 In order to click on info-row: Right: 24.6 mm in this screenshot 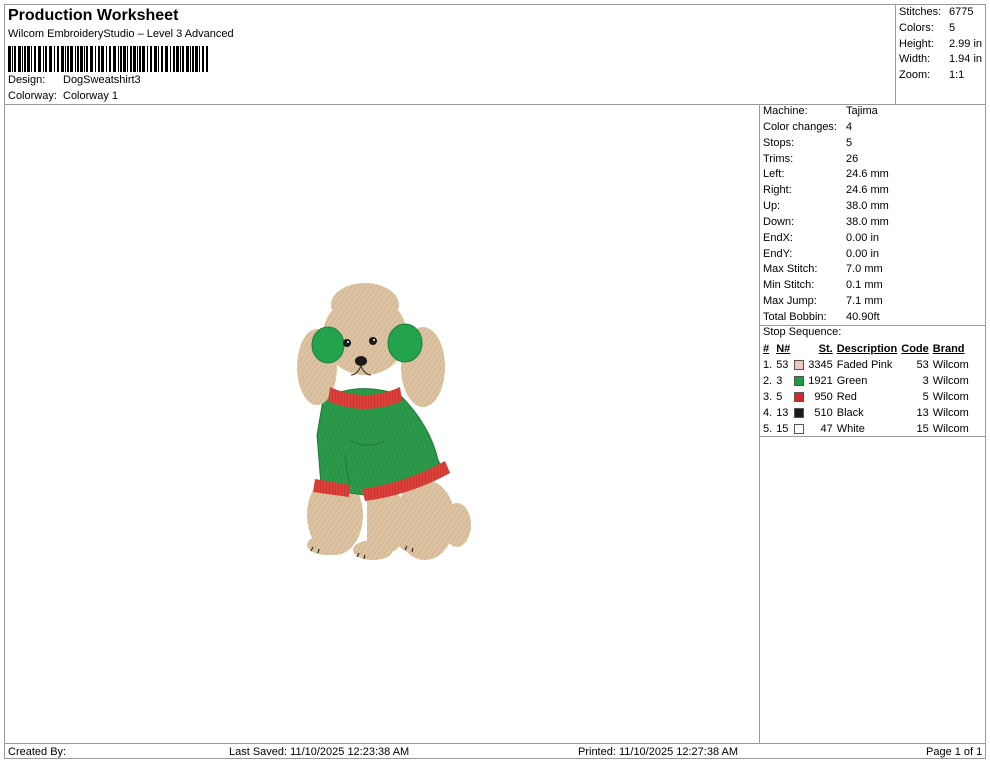, I will do `click(826, 190)`.